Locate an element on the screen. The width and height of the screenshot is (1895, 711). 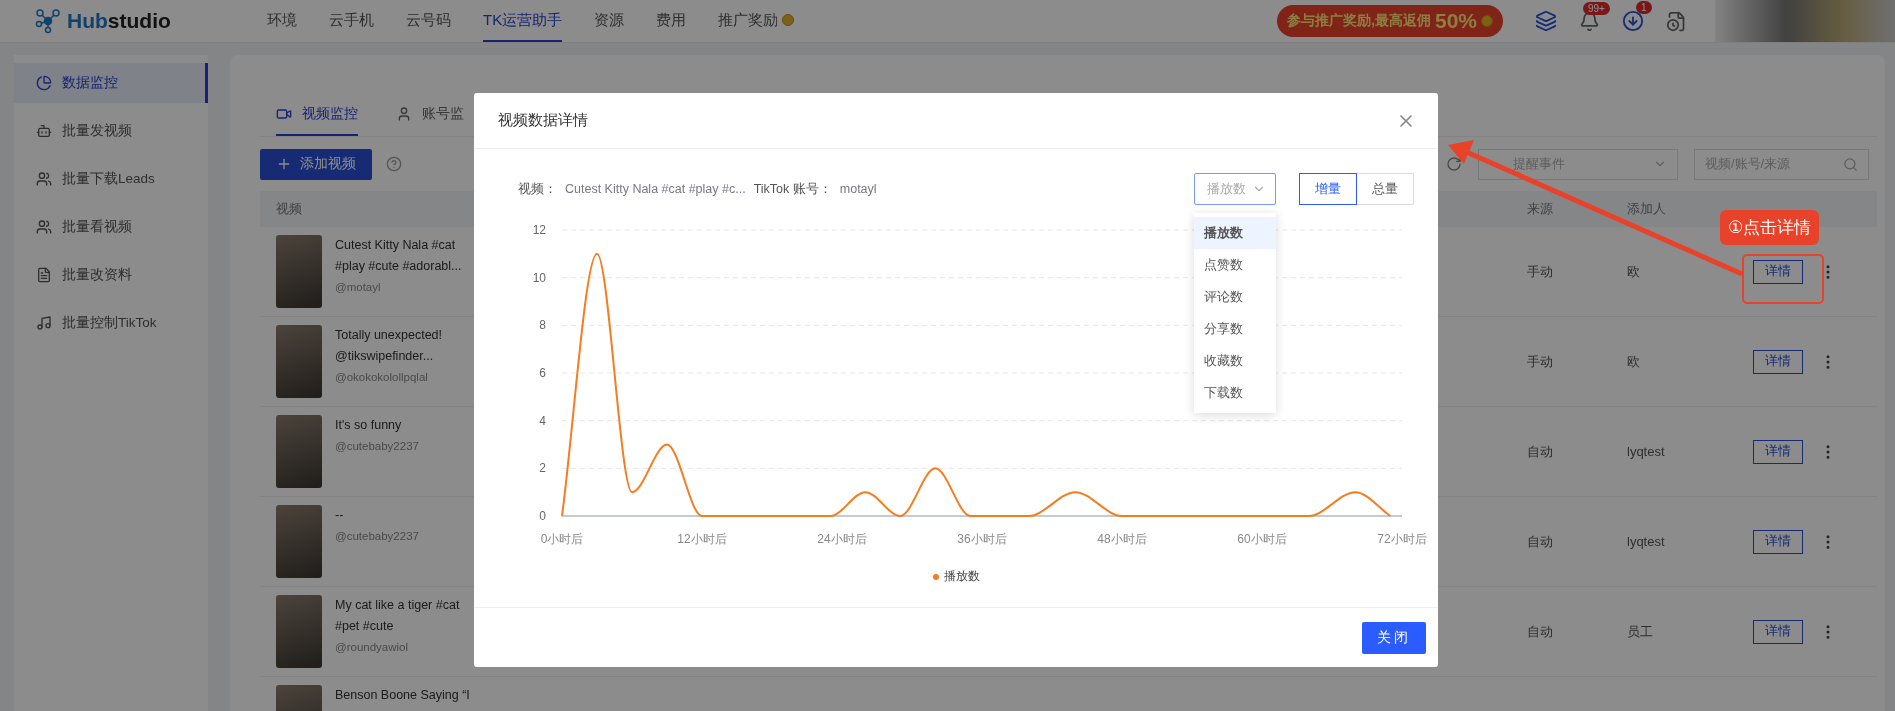
sidebar-item: 批量发视频 is located at coordinates (111, 131).